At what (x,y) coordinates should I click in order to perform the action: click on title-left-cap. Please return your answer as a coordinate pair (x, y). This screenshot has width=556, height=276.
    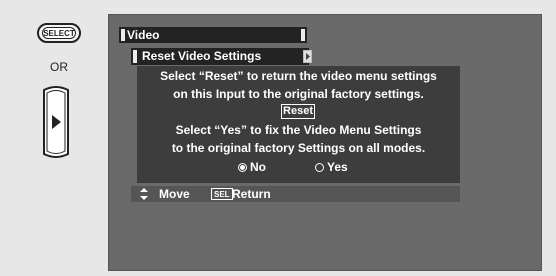
    Looking at the image, I should click on (123, 35).